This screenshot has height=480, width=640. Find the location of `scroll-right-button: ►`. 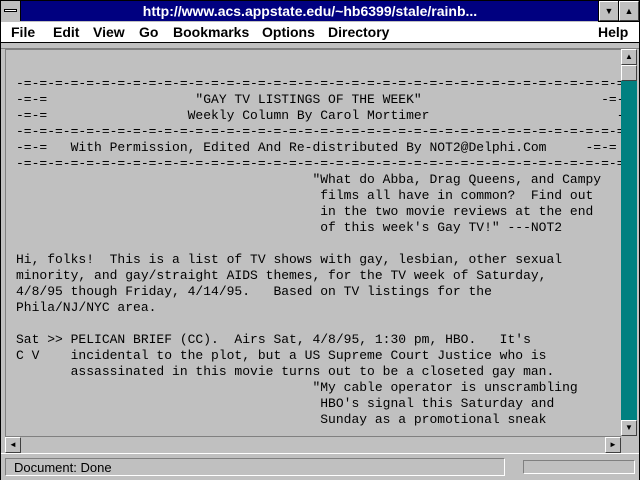

scroll-right-button: ► is located at coordinates (613, 445).